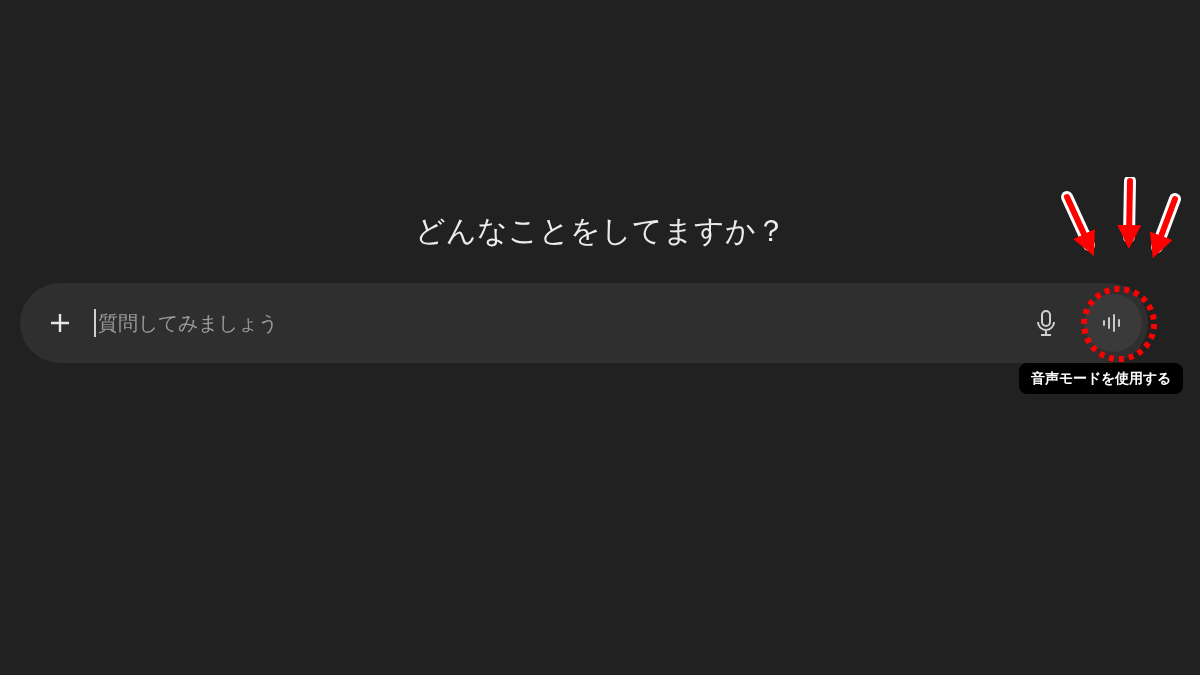 The image size is (1200, 675). What do you see at coordinates (60, 323) in the screenshot?
I see `plus-icon` at bounding box center [60, 323].